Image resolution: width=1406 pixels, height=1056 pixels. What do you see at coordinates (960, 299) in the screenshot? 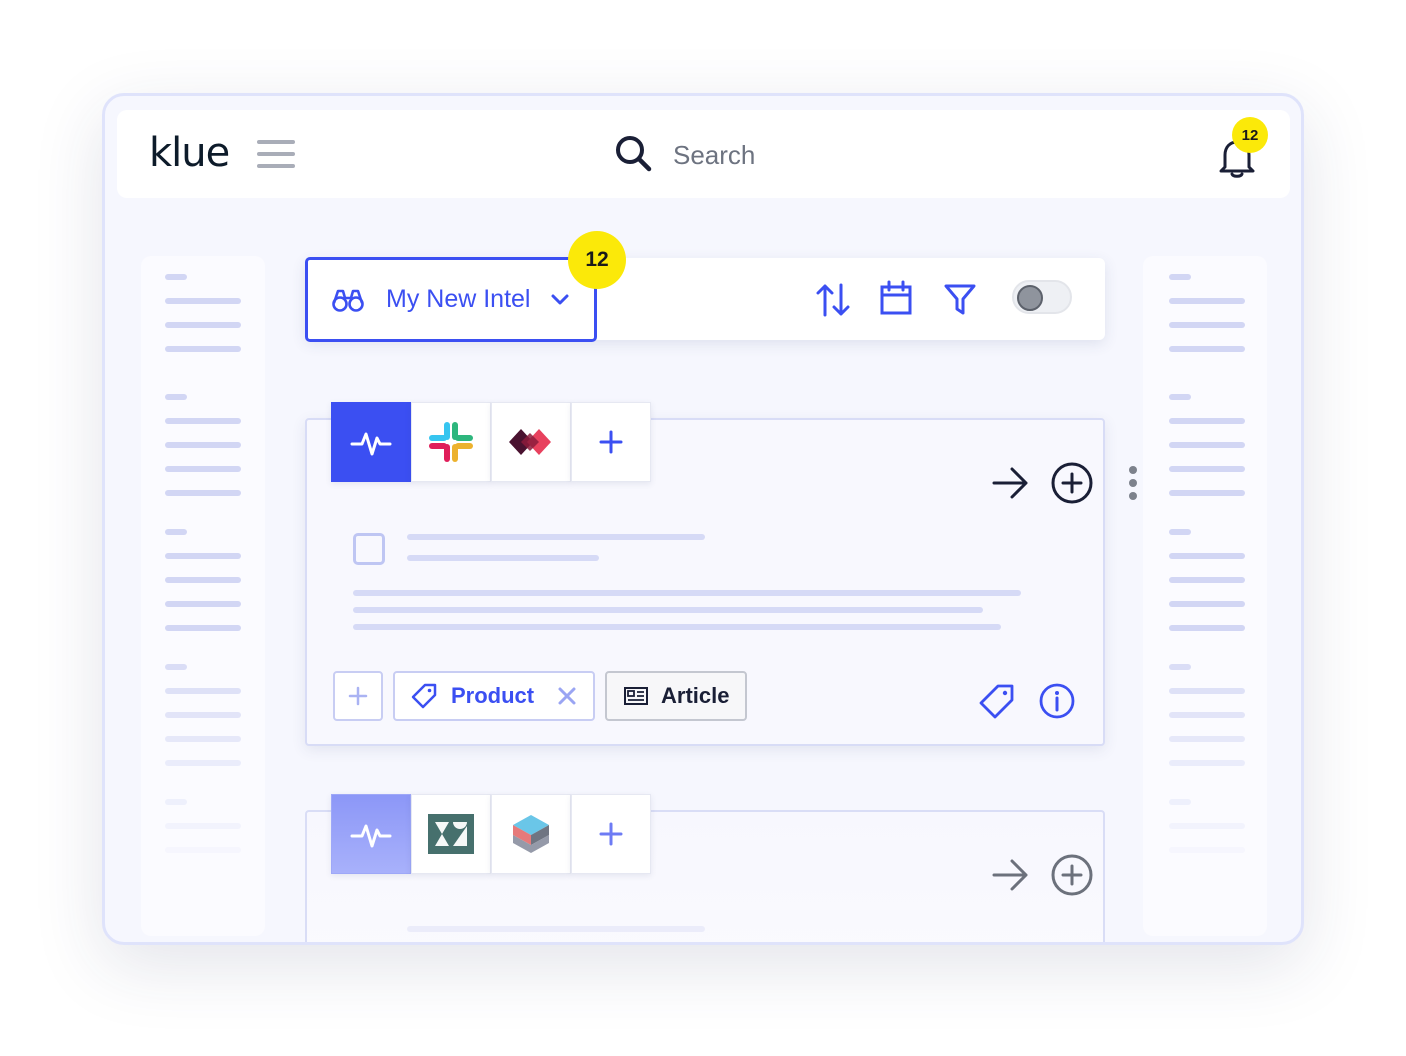
I see `filter-icon` at bounding box center [960, 299].